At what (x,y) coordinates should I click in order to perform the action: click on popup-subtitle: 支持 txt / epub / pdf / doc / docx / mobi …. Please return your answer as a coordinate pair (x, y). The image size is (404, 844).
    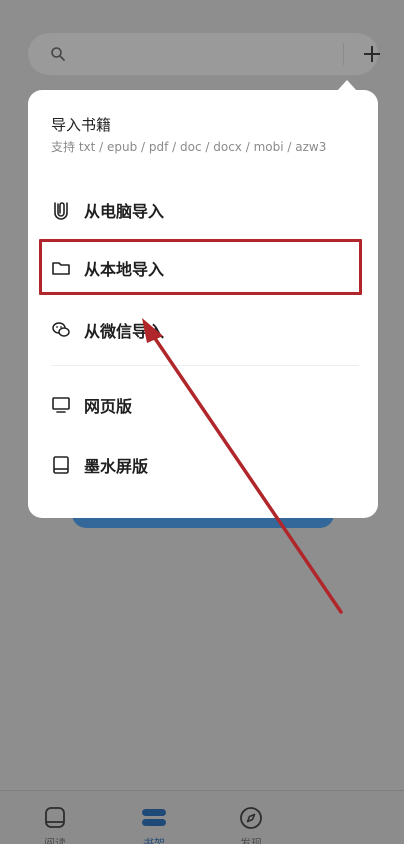
    Looking at the image, I should click on (189, 147).